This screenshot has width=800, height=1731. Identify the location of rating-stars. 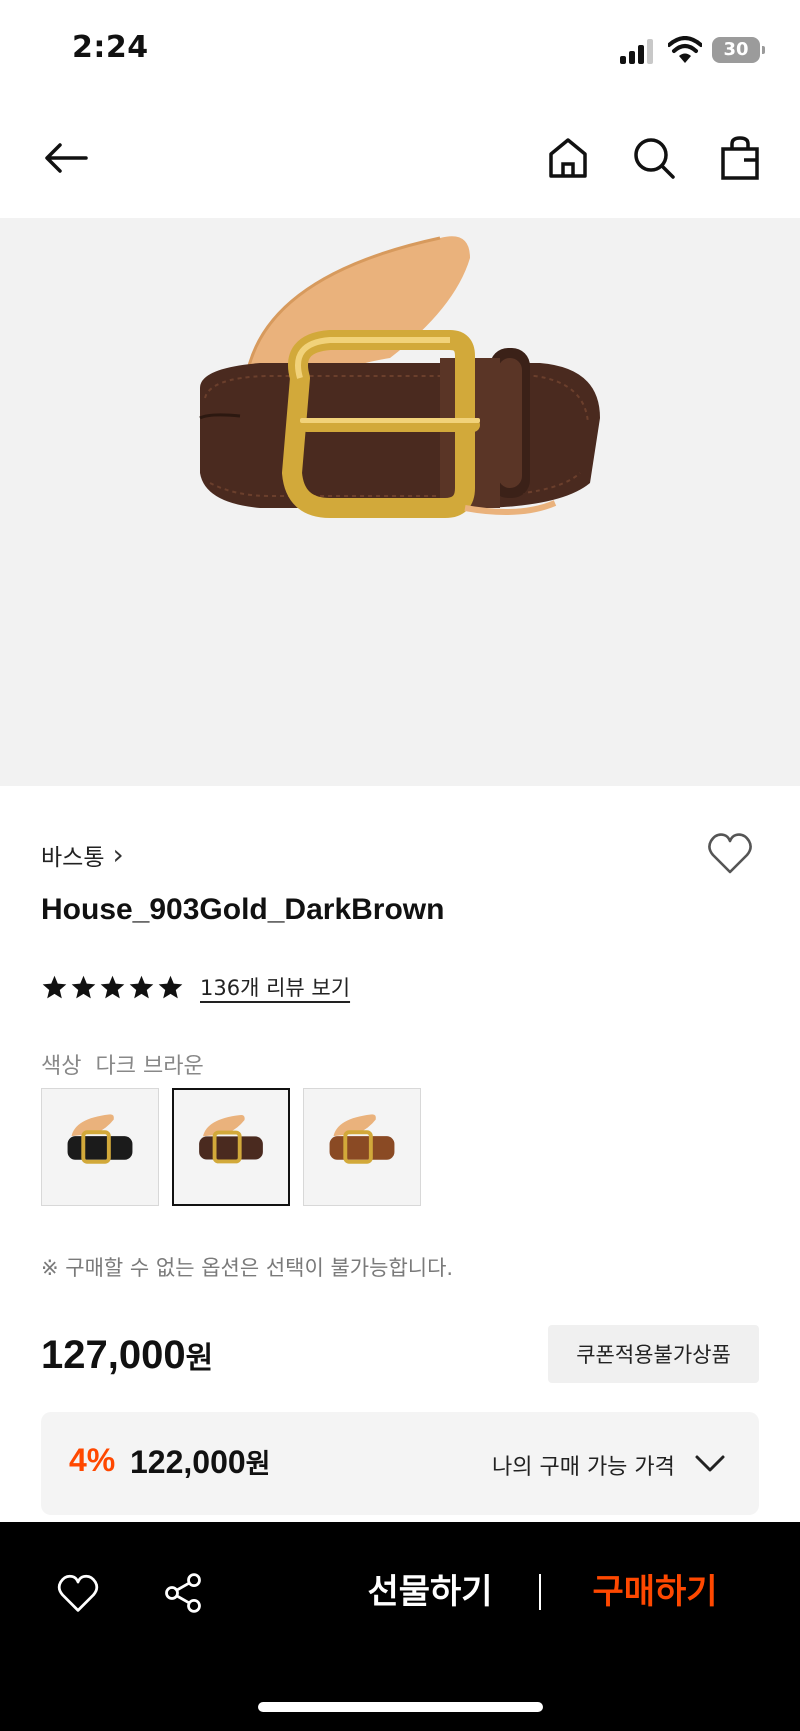
(112, 987).